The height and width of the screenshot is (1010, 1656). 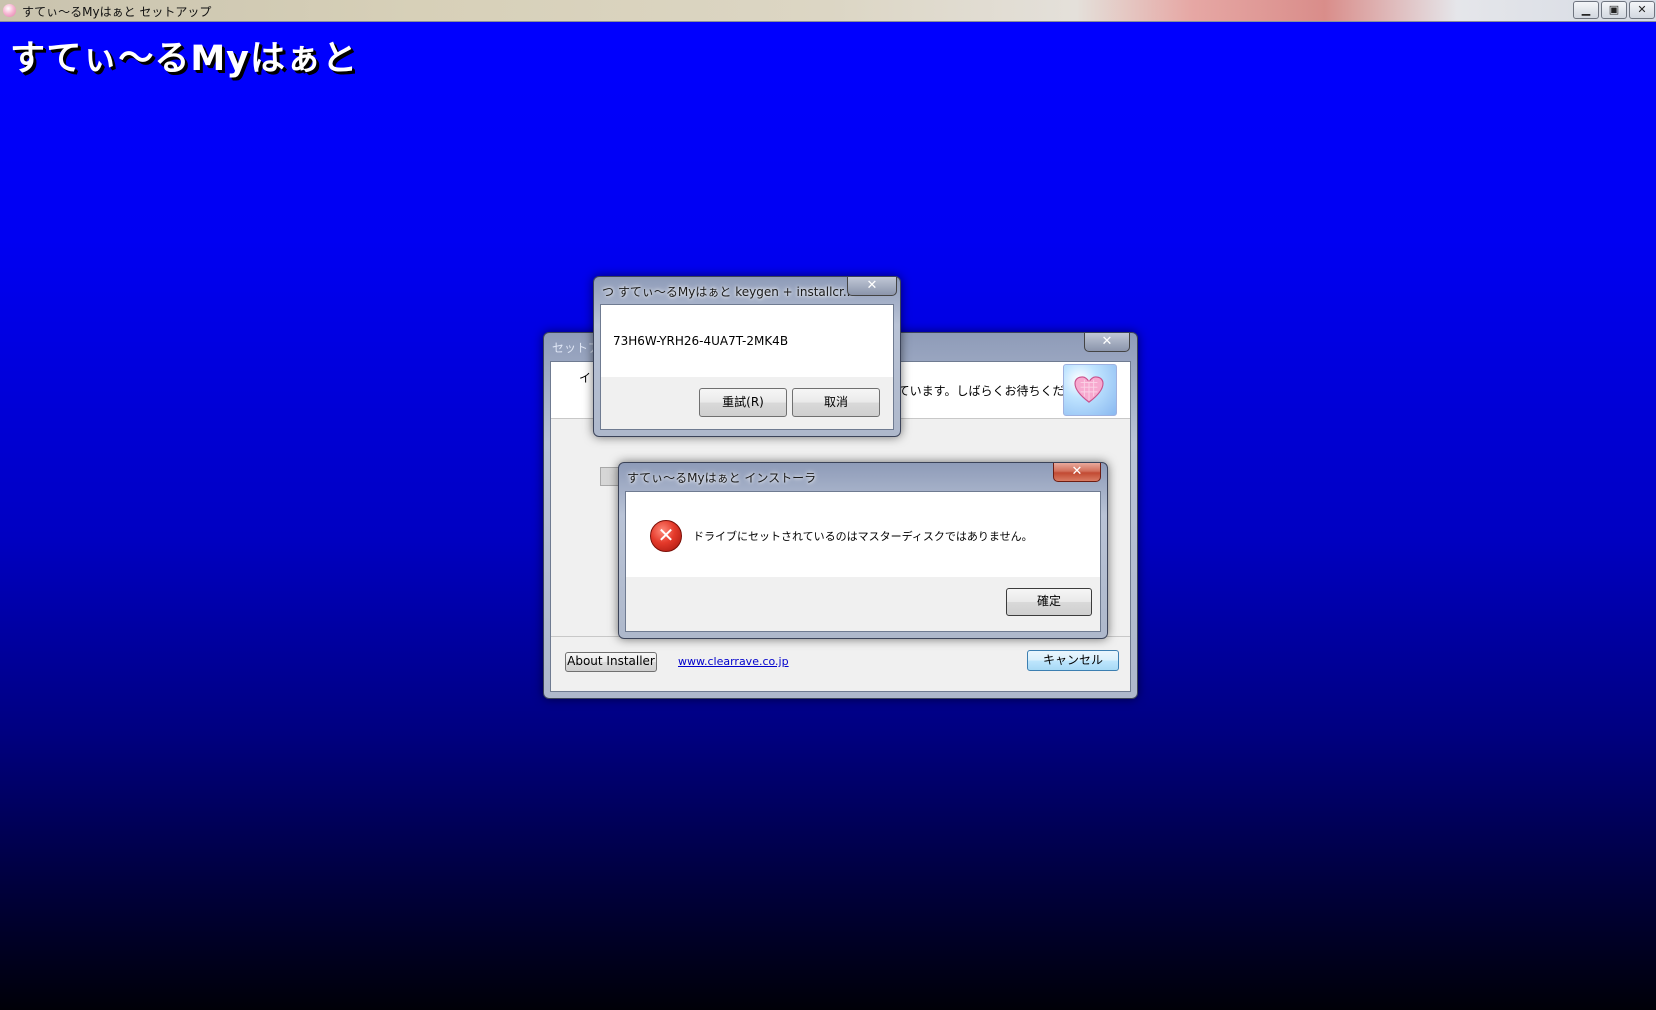 I want to click on maximize-button: ▣, so click(x=1614, y=10).